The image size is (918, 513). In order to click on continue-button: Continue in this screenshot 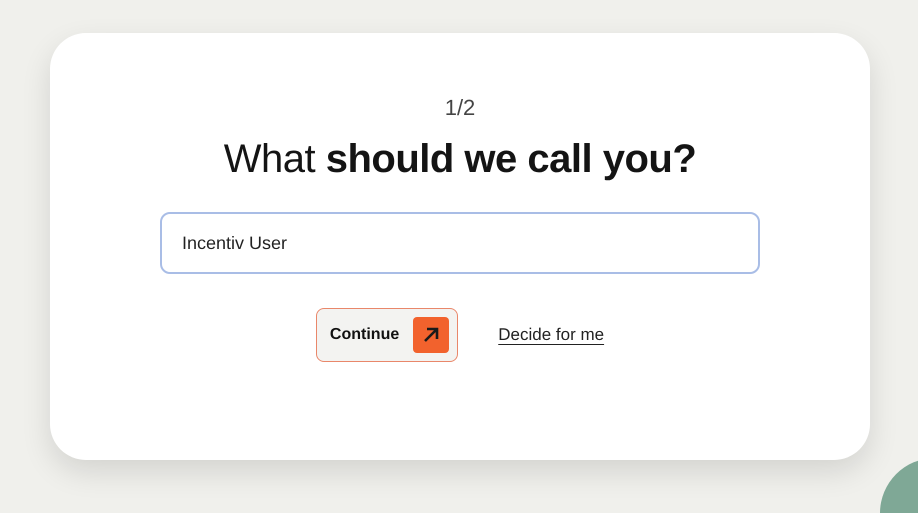, I will do `click(387, 335)`.